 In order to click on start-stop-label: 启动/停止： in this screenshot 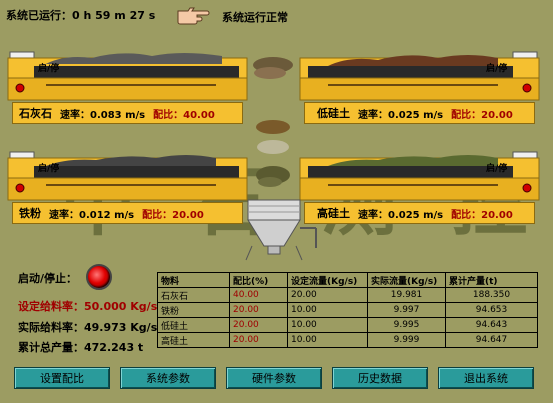, I will do `click(48, 278)`.